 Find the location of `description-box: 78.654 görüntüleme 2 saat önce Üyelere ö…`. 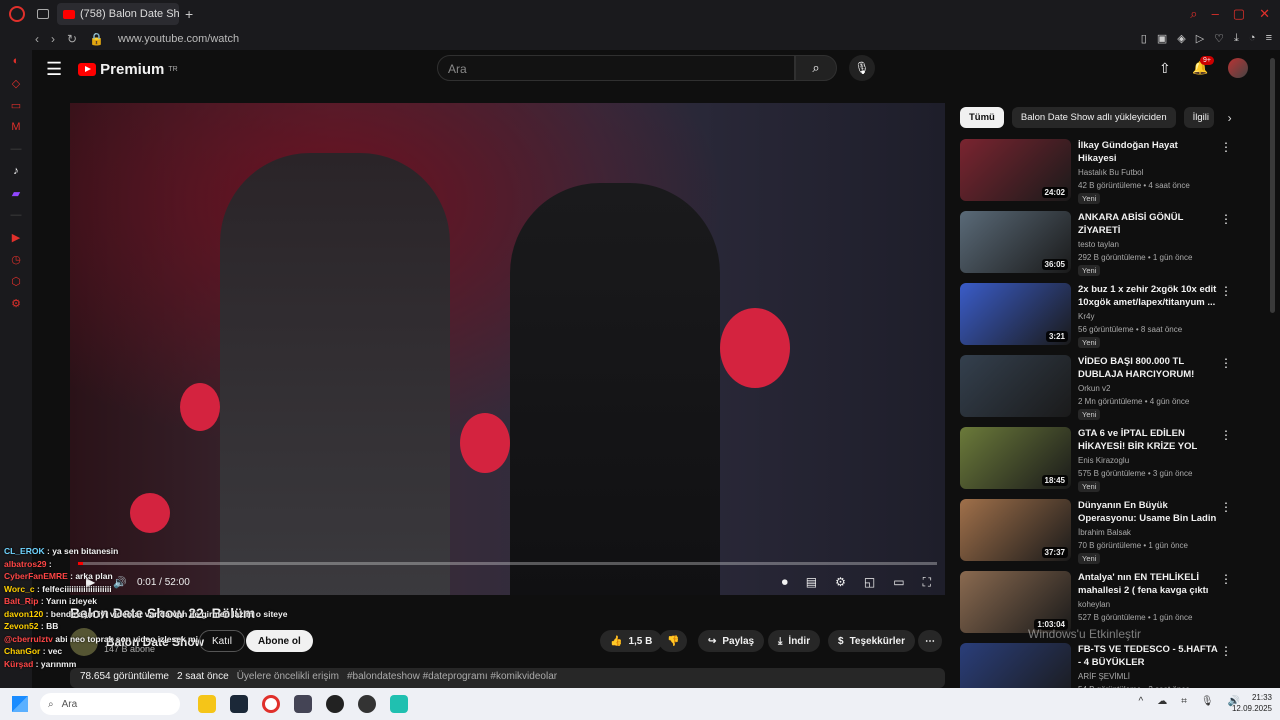

description-box: 78.654 görüntüleme 2 saat önce Üyelere ö… is located at coordinates (507, 678).